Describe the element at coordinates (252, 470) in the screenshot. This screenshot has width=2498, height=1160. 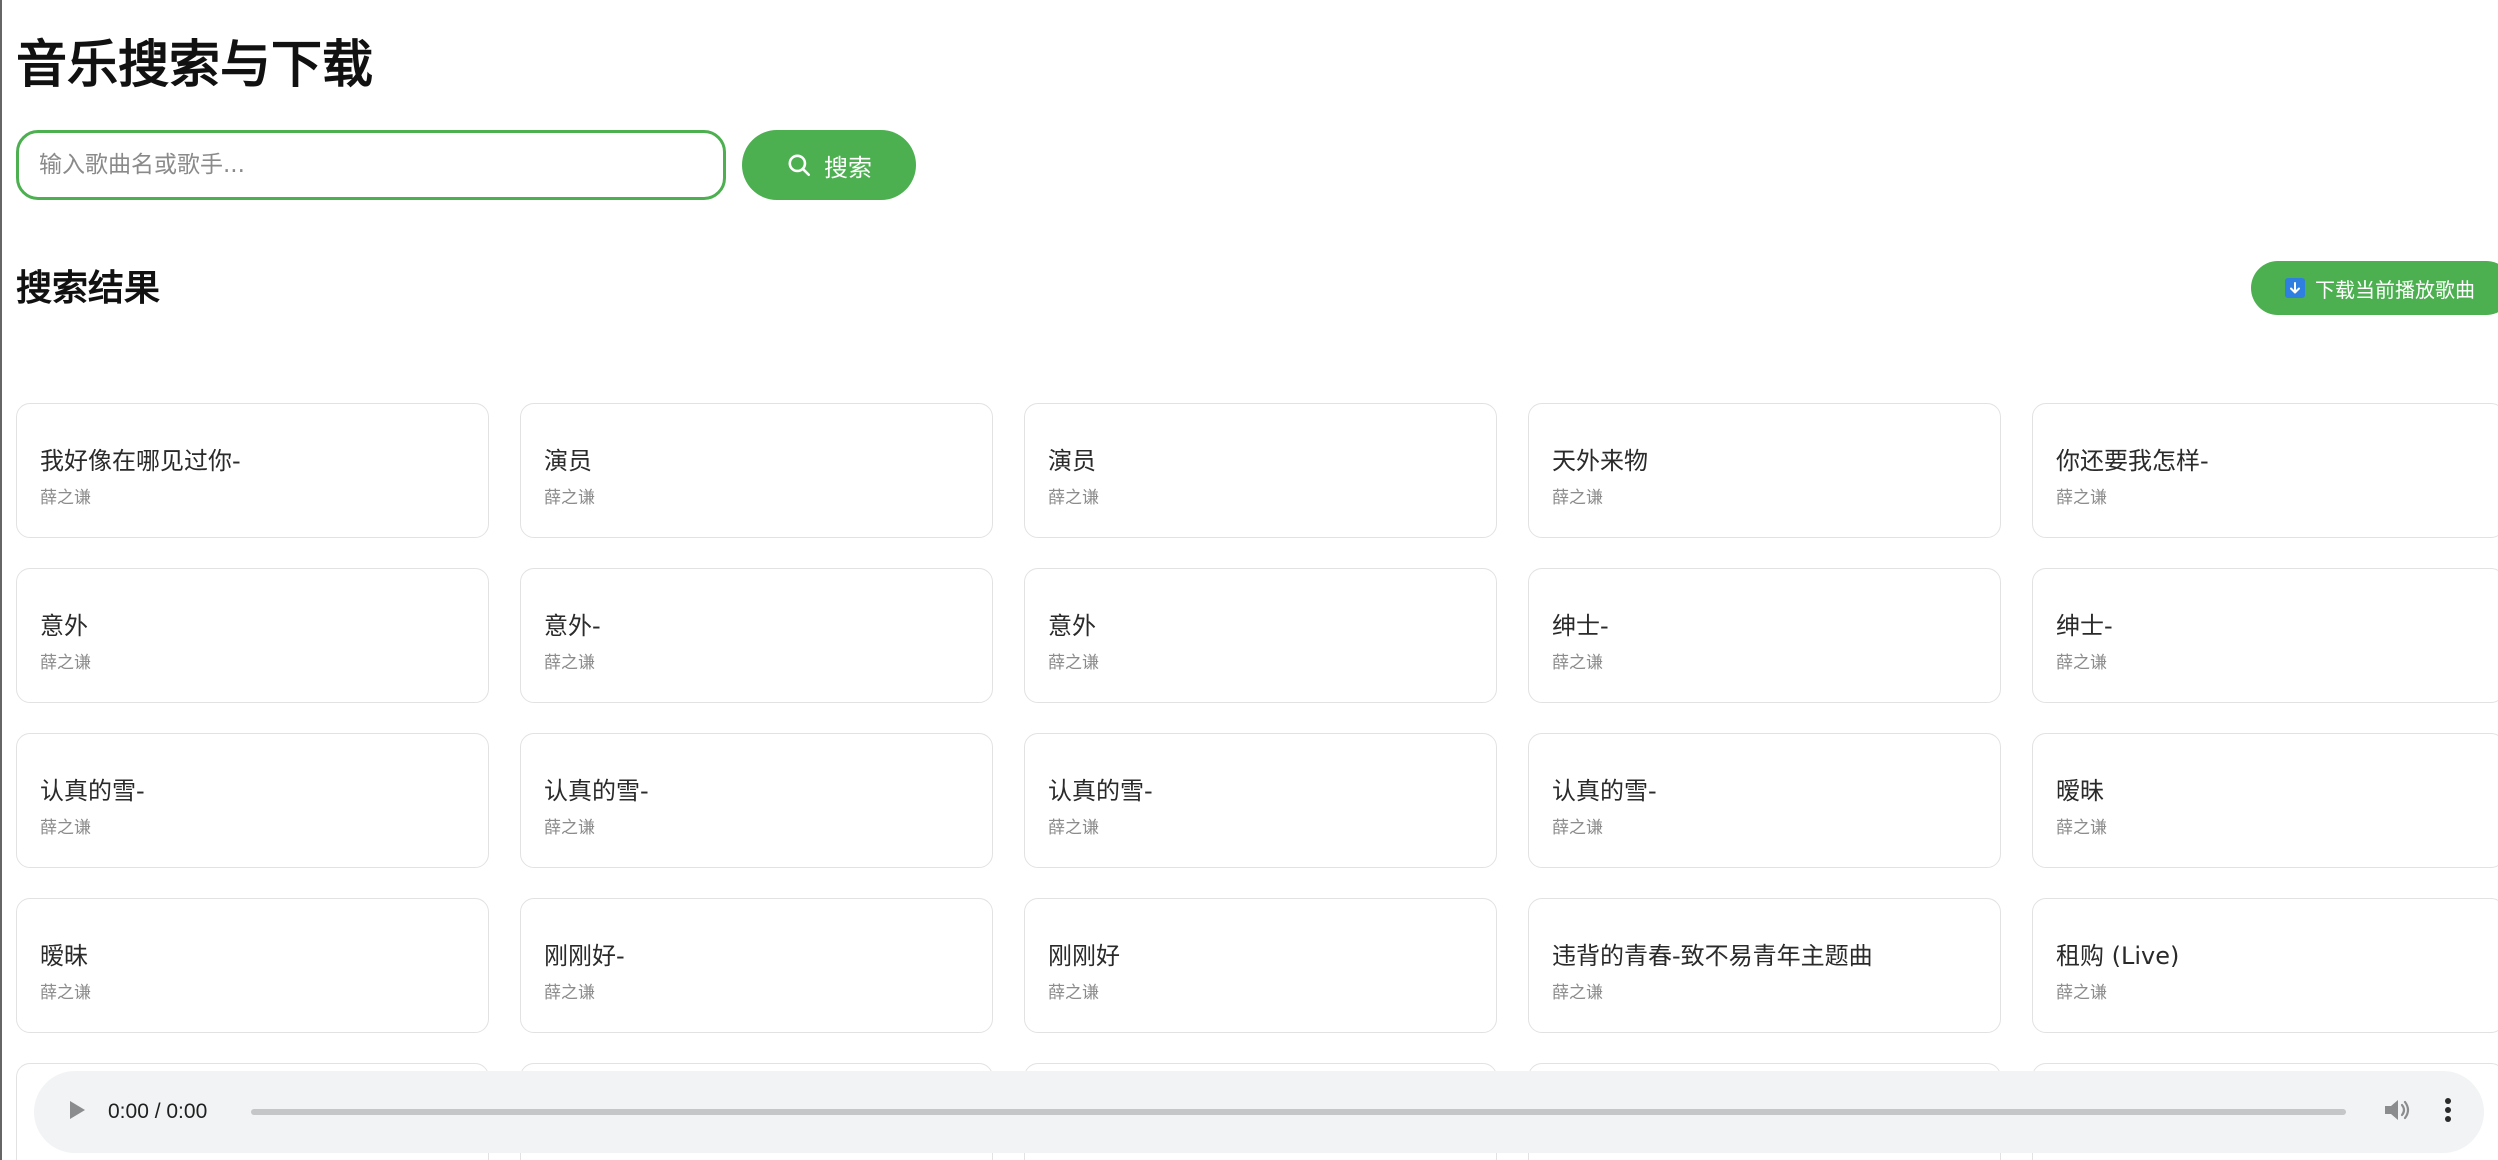
I see `song-card: 我好像在哪见过你- 薛之谦` at that location.